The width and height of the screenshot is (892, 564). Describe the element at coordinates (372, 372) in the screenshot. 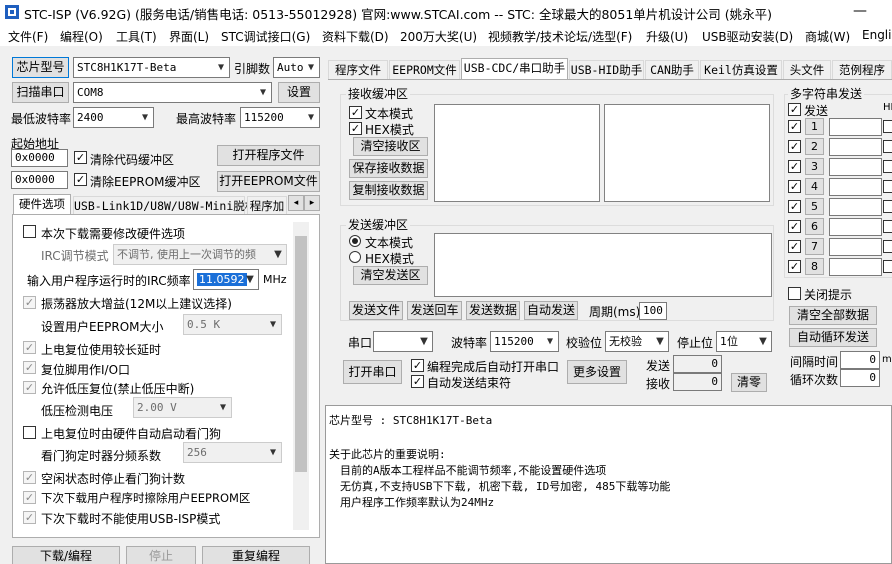

I see `open-serial-port-button: 打开串口` at that location.